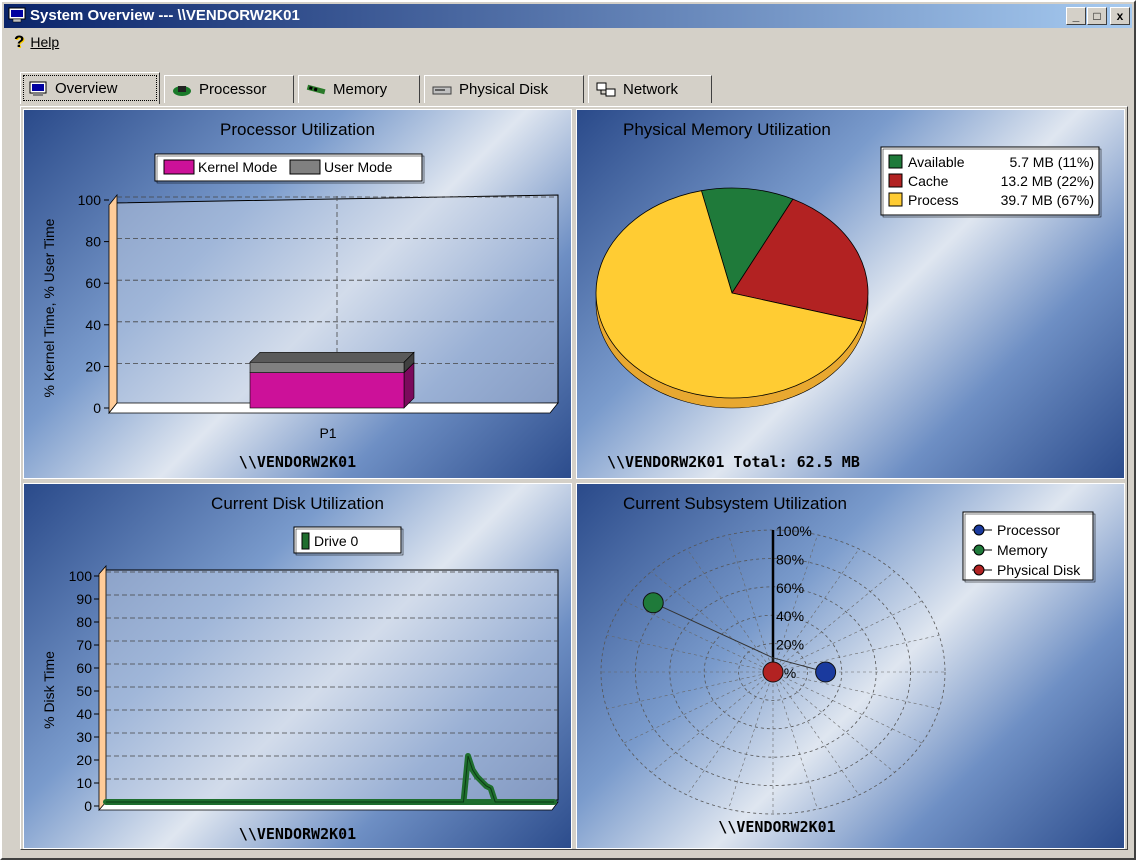 This screenshot has height=860, width=1136. I want to click on tab-physical-disk-label: Physical Disk, so click(504, 89).